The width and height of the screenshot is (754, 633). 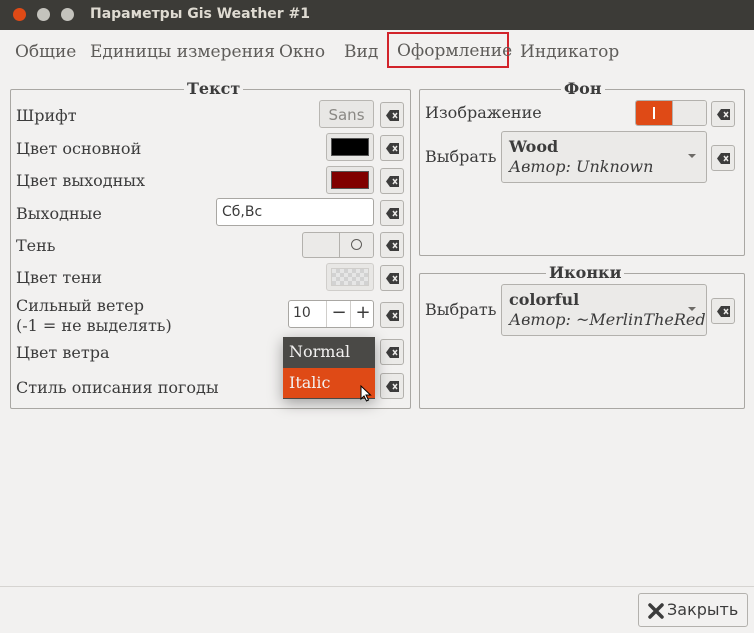 I want to click on weekend-input: Сб,Вс, so click(x=295, y=212).